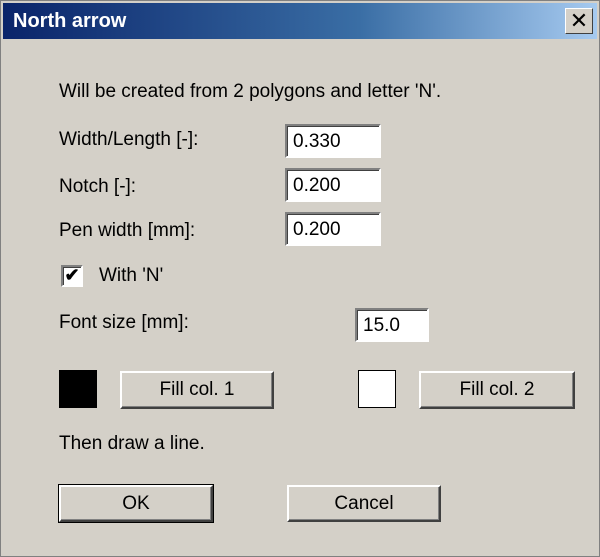 This screenshot has width=600, height=557. What do you see at coordinates (197, 390) in the screenshot?
I see `fill-col-1-button: Fill col. 1` at bounding box center [197, 390].